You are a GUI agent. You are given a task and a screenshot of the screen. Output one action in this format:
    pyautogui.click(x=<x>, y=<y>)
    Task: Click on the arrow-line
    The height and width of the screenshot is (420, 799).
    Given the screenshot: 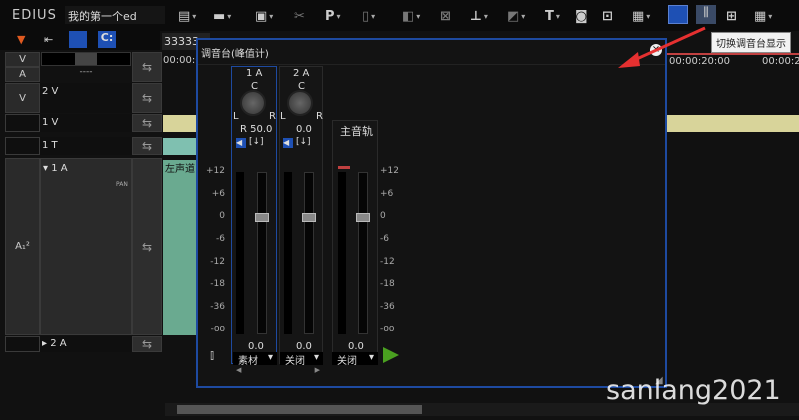 What is the action you would take?
    pyautogui.click(x=667, y=45)
    